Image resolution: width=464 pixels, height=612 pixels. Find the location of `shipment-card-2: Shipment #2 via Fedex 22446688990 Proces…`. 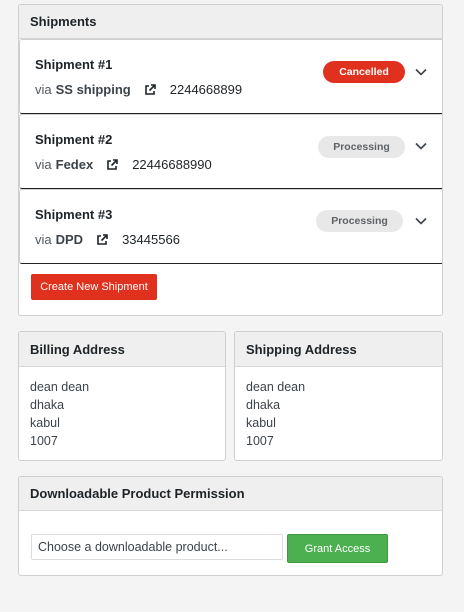

shipment-card-2: Shipment #2 via Fedex 22446688990 Proces… is located at coordinates (230, 151).